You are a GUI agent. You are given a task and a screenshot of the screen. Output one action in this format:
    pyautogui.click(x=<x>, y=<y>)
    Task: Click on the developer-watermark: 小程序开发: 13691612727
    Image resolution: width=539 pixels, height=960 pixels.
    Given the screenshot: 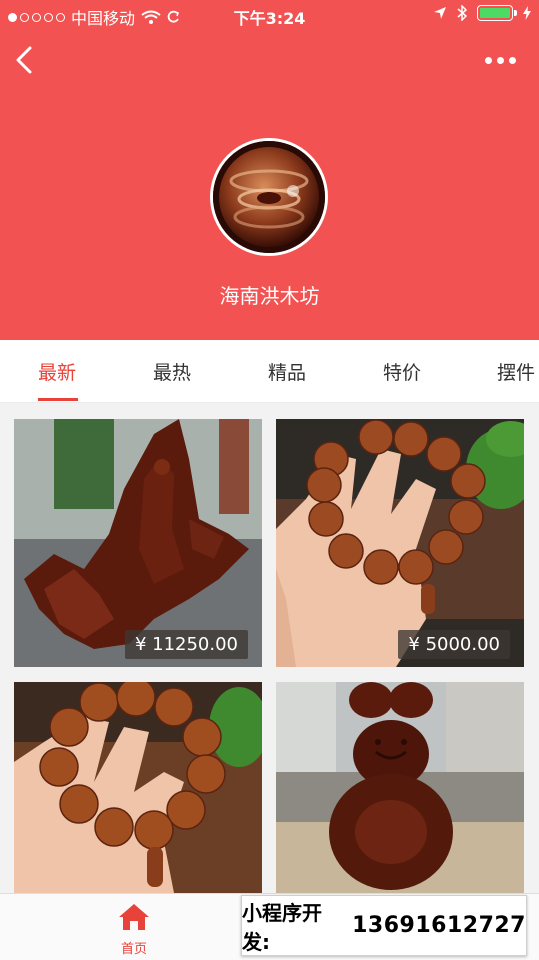 What is the action you would take?
    pyautogui.click(x=384, y=925)
    